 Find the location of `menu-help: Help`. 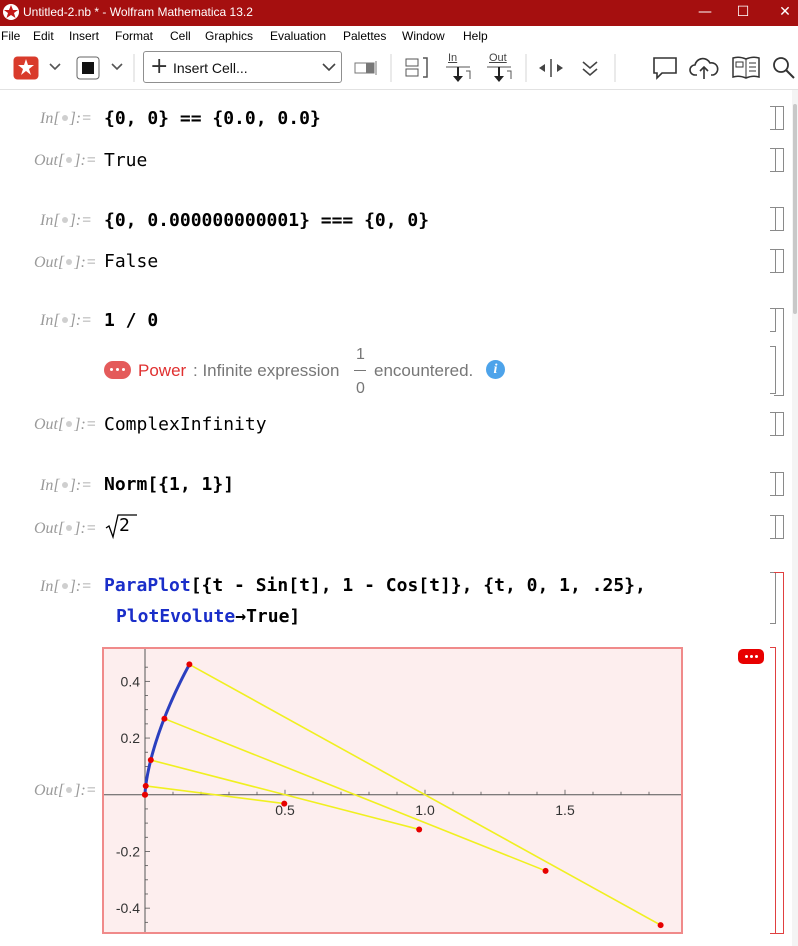

menu-help: Help is located at coordinates (475, 36).